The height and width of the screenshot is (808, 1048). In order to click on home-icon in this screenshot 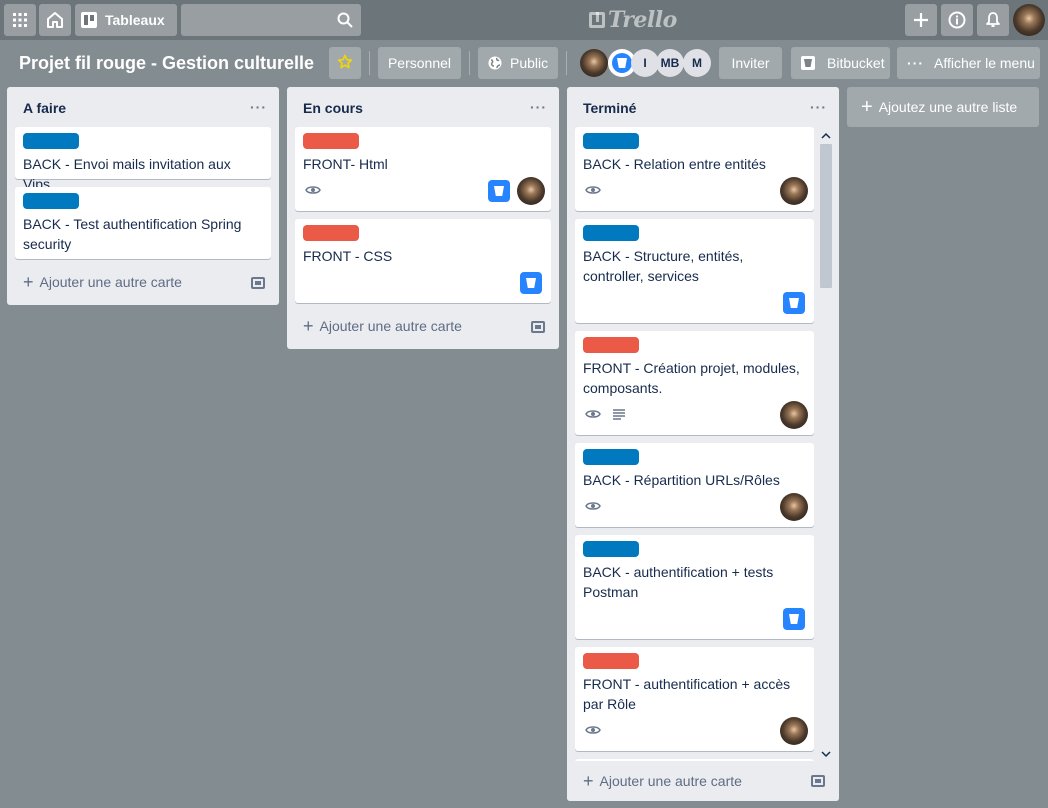, I will do `click(55, 20)`.